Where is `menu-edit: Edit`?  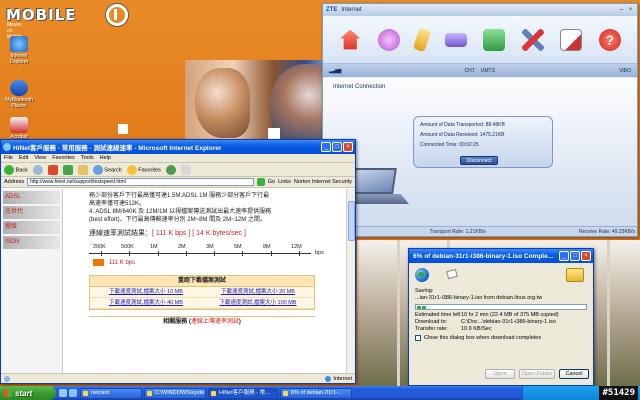
menu-edit: Edit is located at coordinates (23, 158).